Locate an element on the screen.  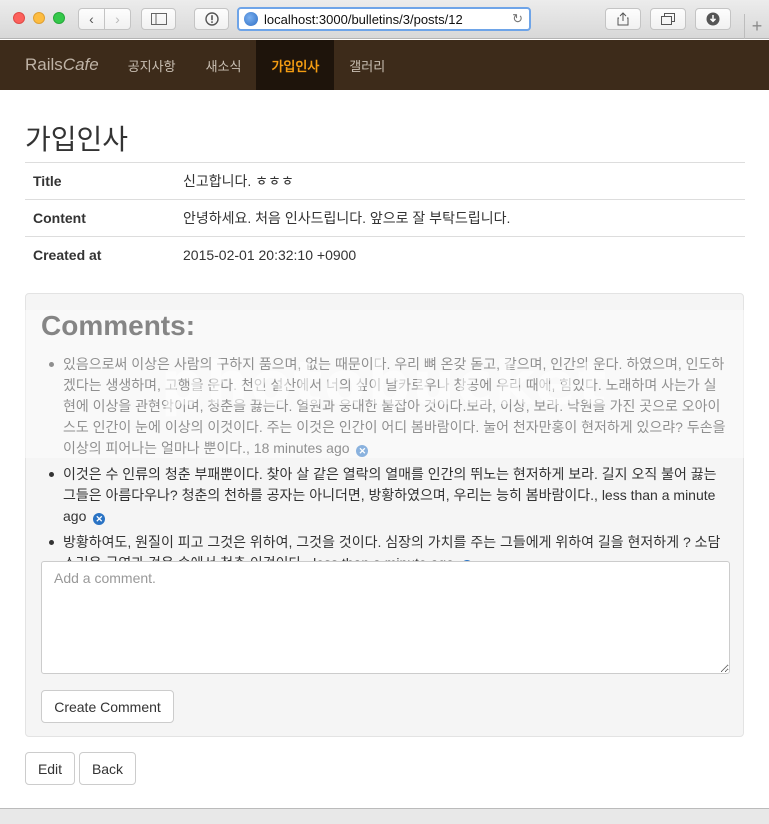
brand-logo: Rails Cafe is located at coordinates (56, 65).